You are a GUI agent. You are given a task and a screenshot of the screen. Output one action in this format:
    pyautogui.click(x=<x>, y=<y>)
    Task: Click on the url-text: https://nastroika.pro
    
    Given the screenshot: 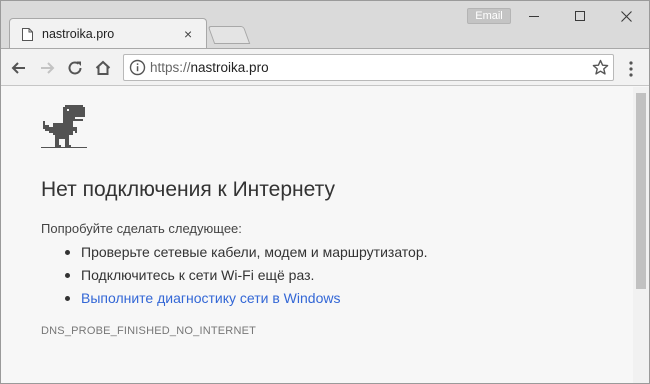 What is the action you would take?
    pyautogui.click(x=209, y=67)
    